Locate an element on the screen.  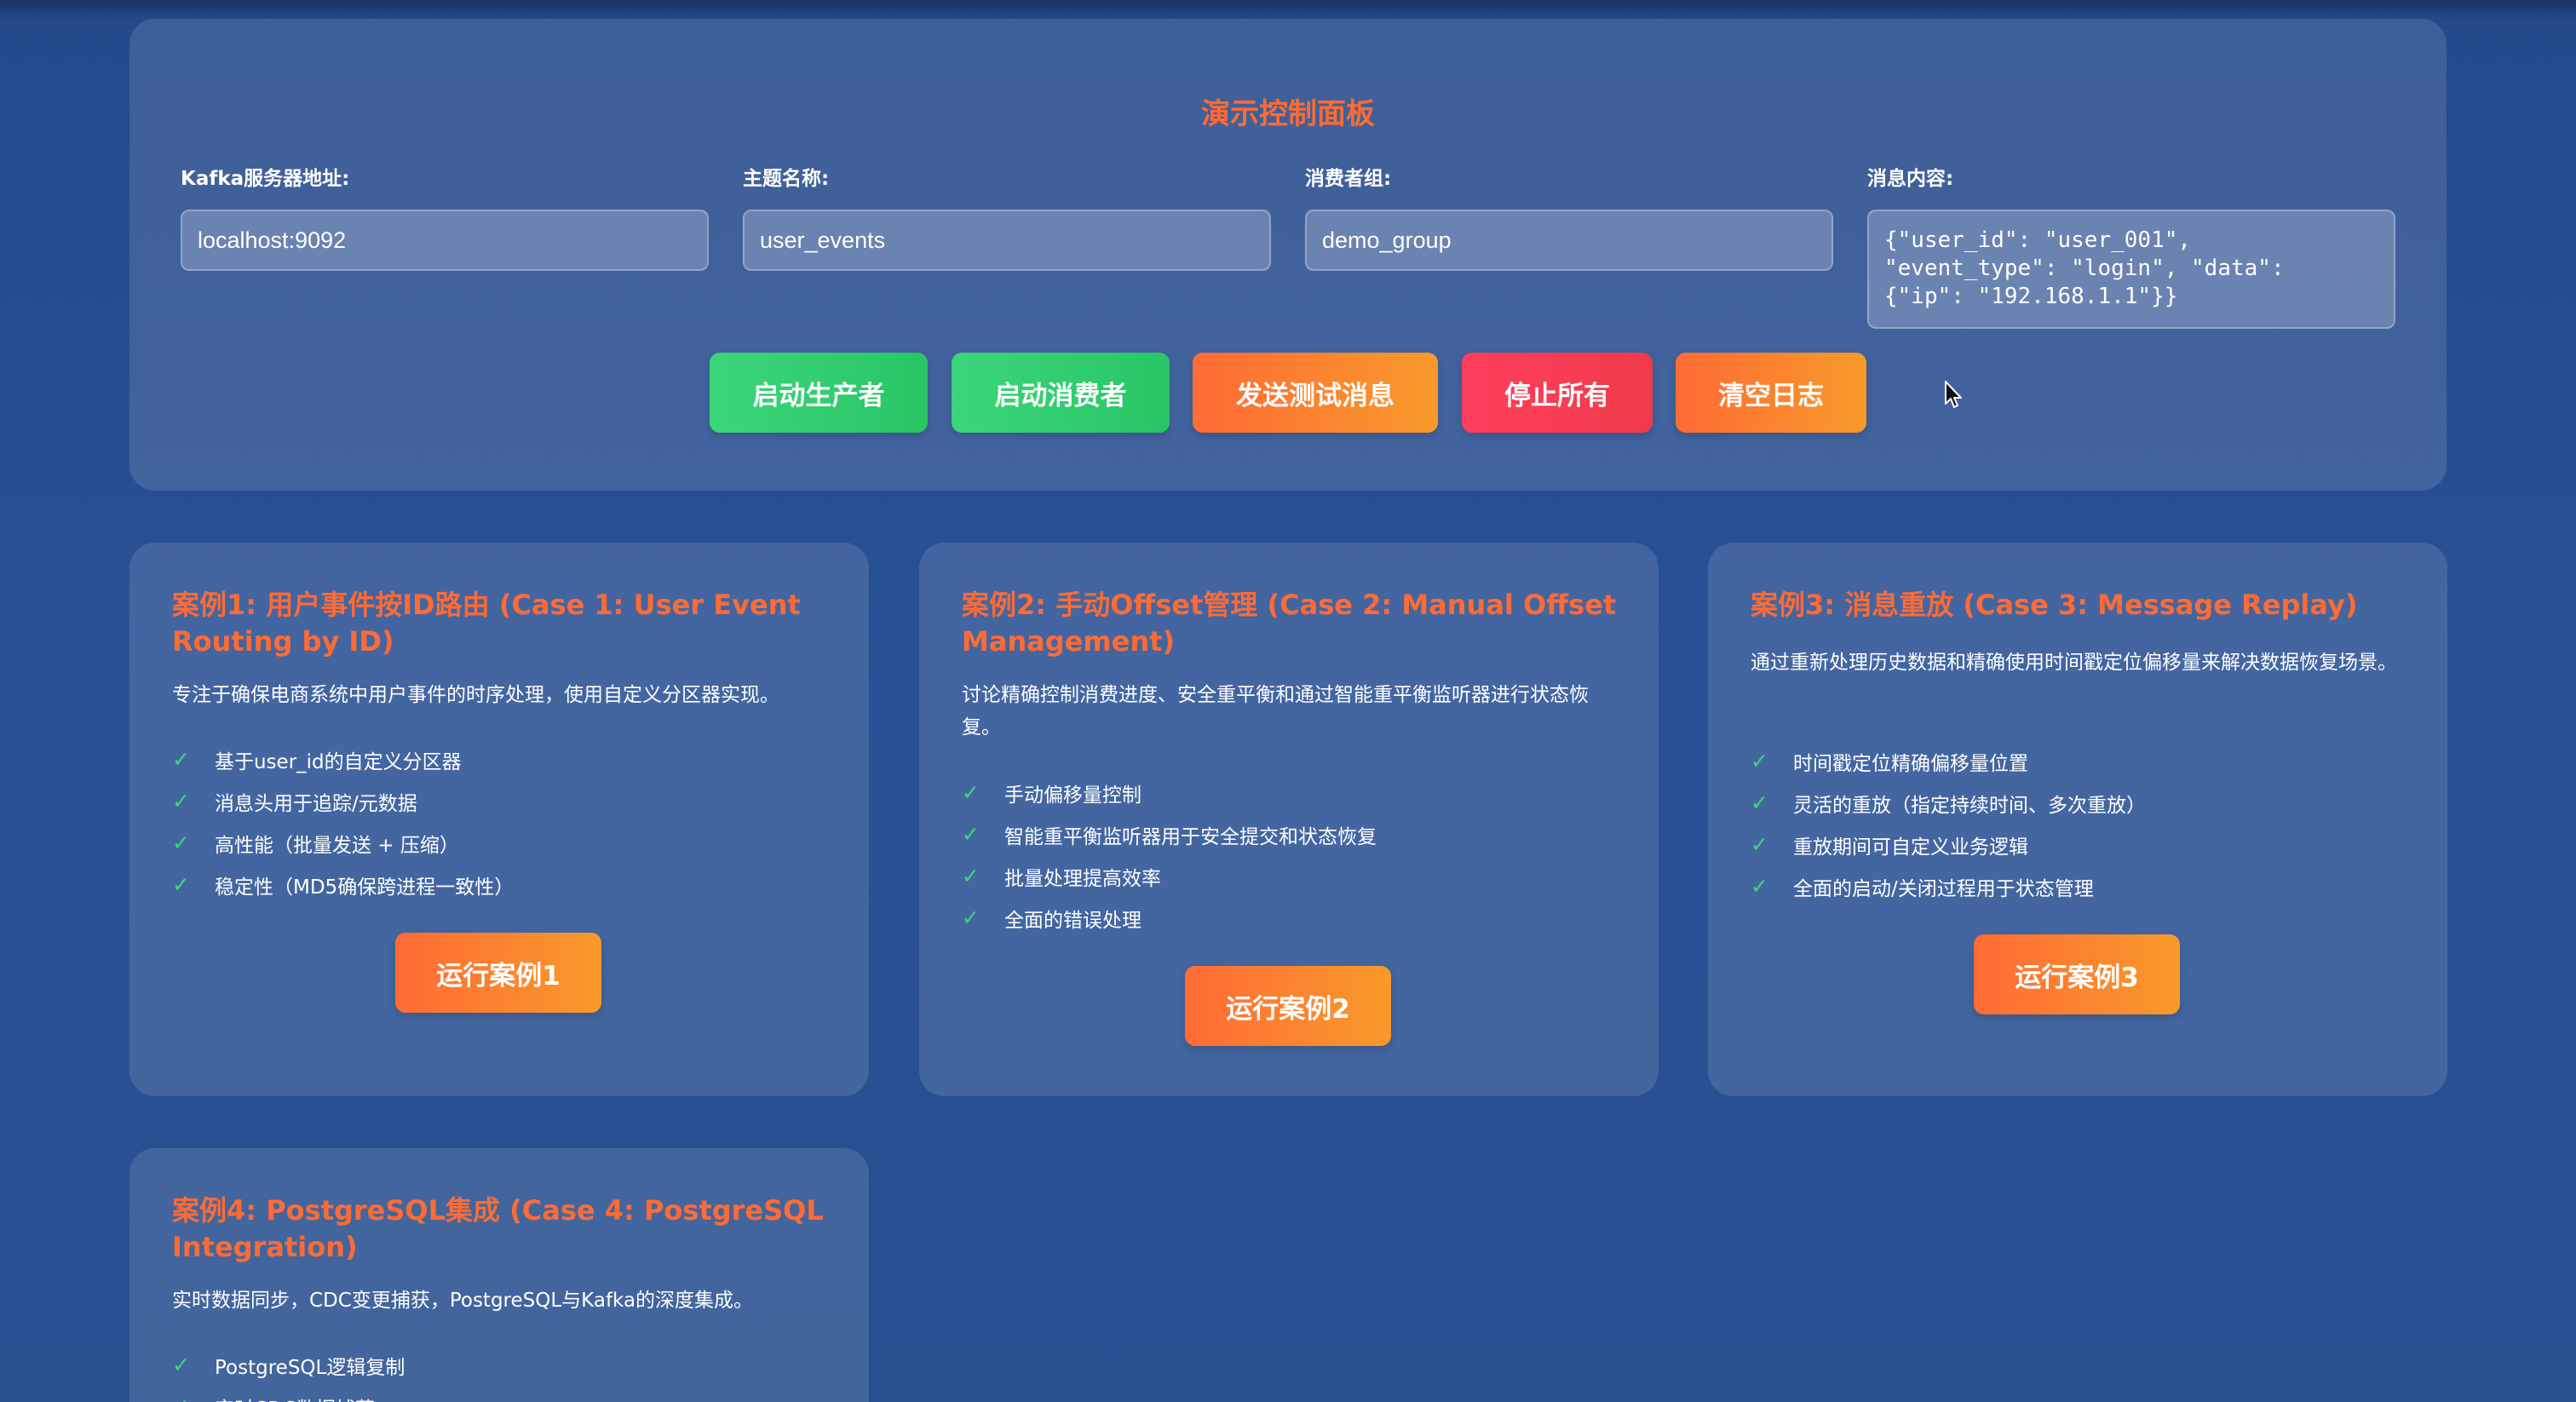
feature-list: ✓PostgreSQL逻辑复制 ✓实时CDC数据捕获 is located at coordinates (289, 1373).